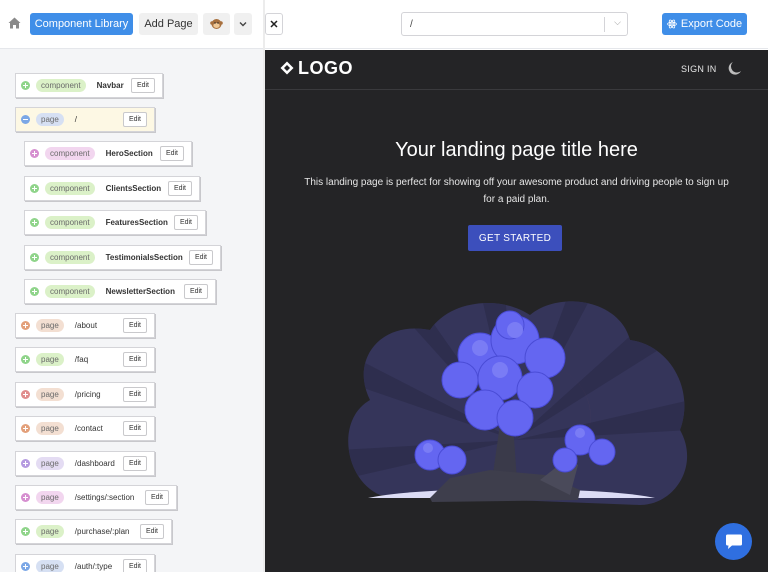 This screenshot has height=572, width=768. I want to click on export-code-button: Export Code, so click(704, 24).